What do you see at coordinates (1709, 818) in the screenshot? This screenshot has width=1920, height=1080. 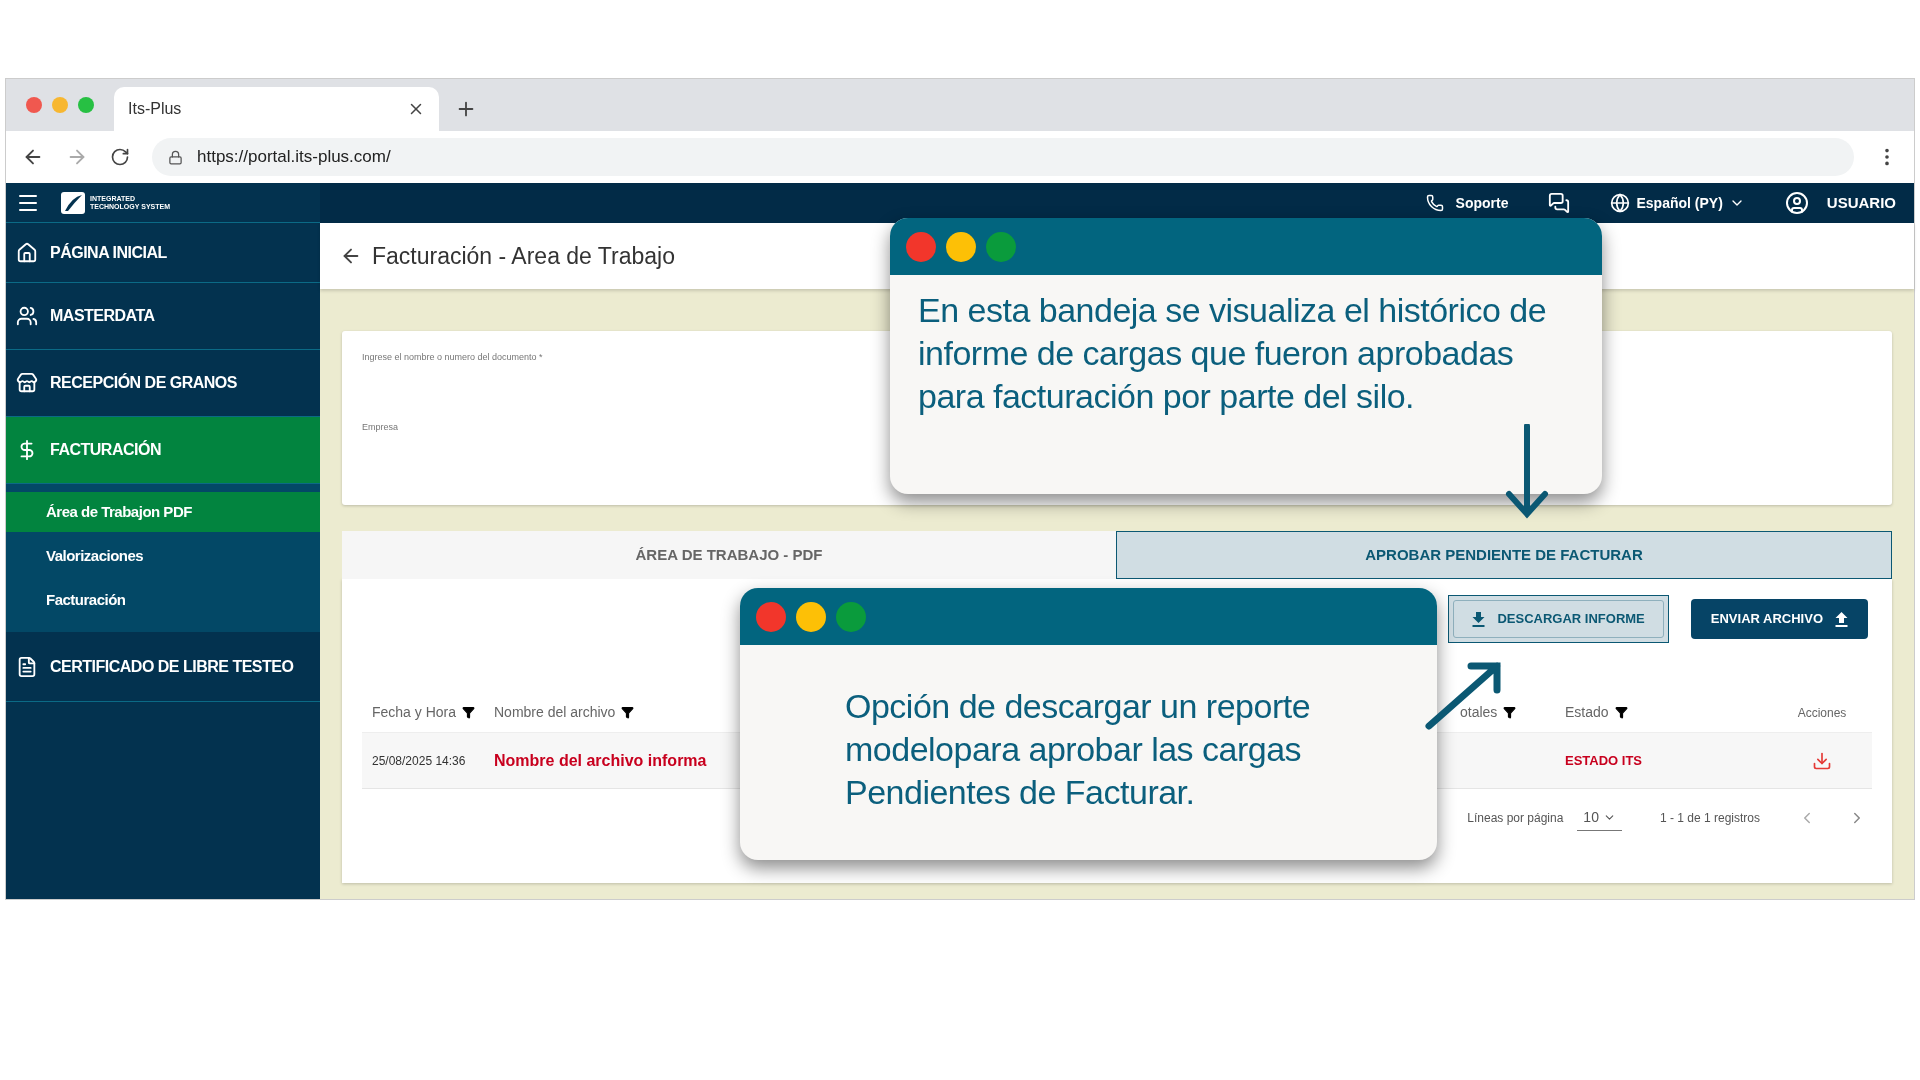 I see `record-range: 1 - 1 de 1 registros` at bounding box center [1709, 818].